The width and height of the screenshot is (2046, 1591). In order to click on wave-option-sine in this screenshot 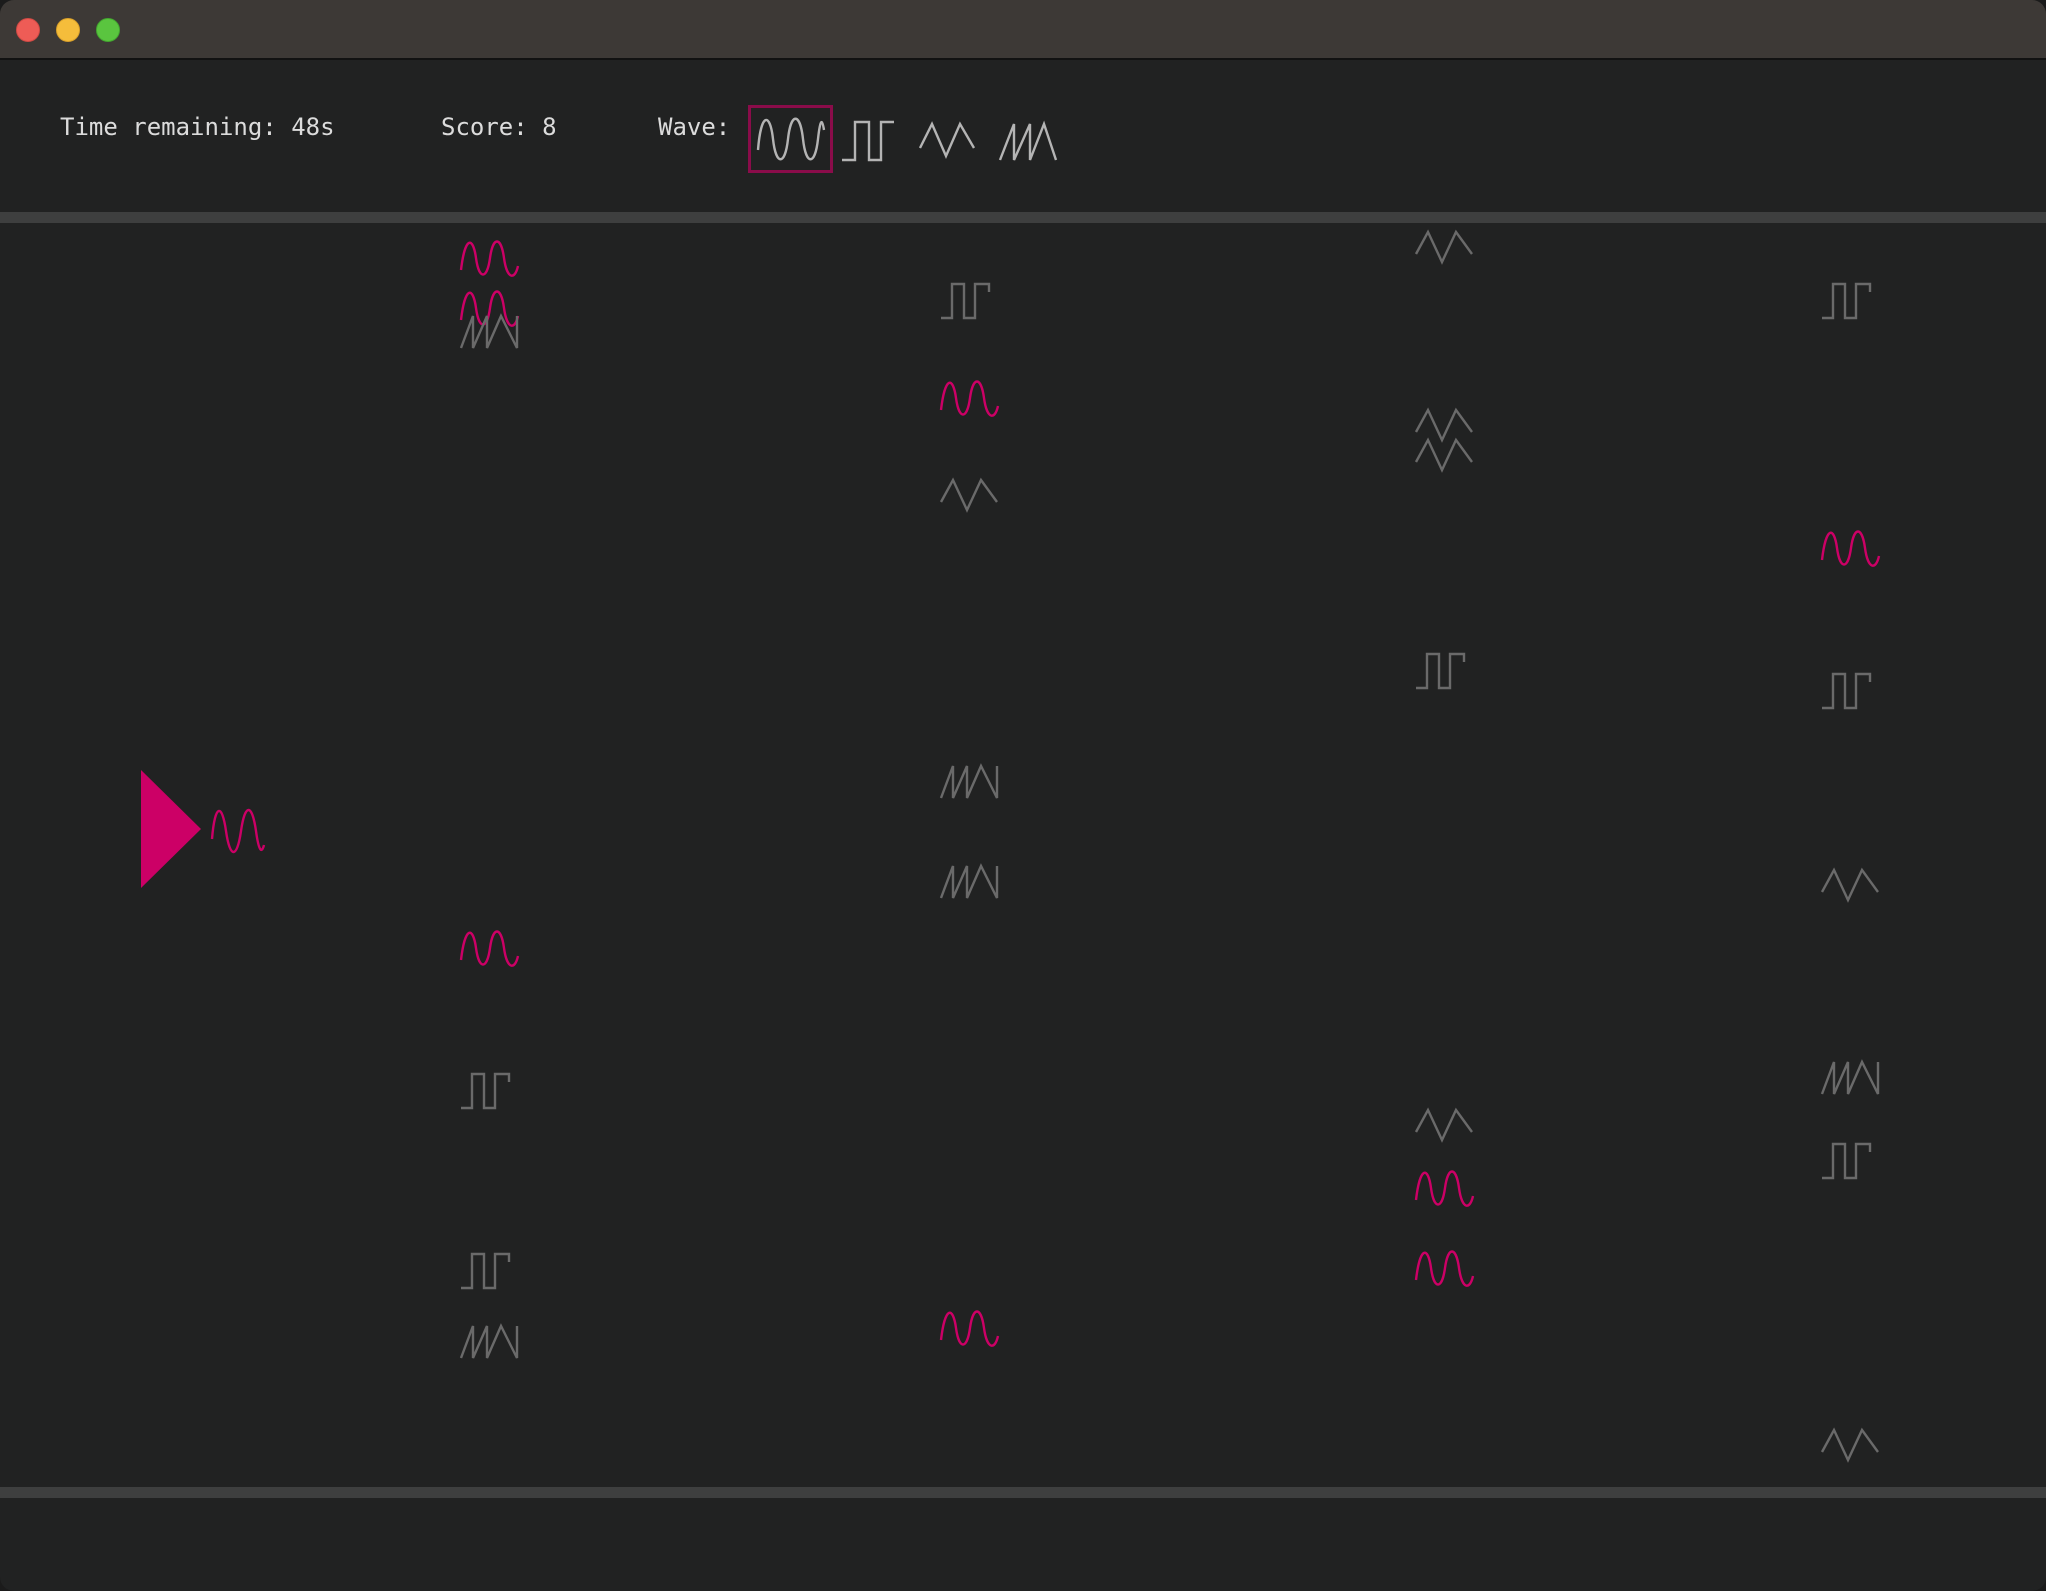, I will do `click(790, 139)`.